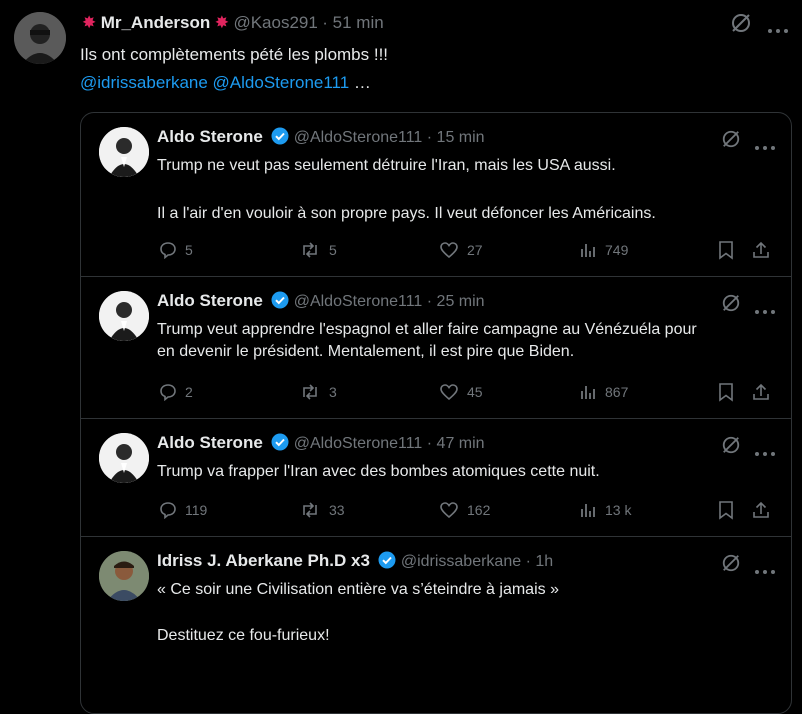  Describe the element at coordinates (540, 561) in the screenshot. I see `tweet-time: · 1h` at that location.